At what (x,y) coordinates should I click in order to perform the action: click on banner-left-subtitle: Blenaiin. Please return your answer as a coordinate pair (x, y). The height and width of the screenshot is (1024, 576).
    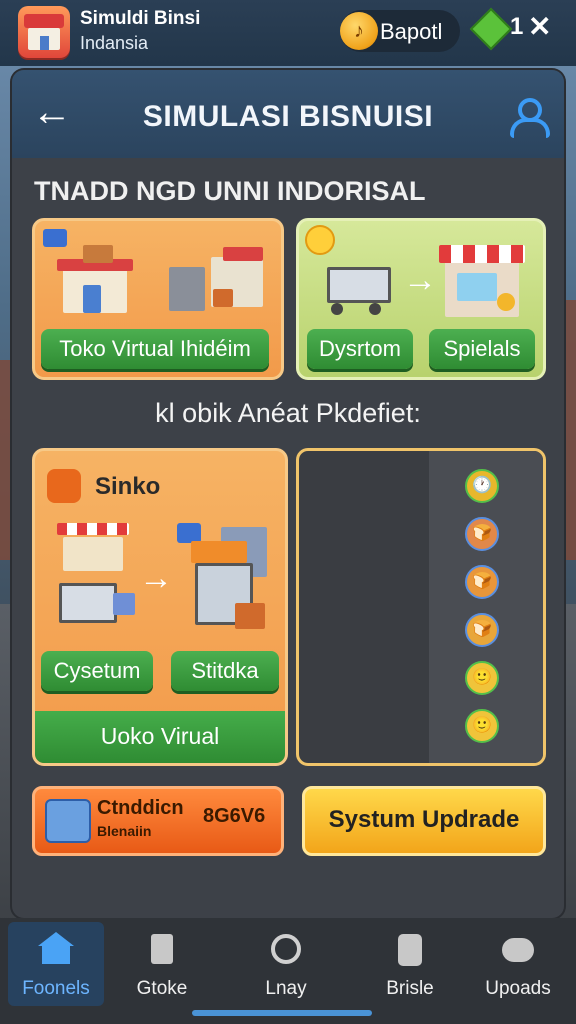
    Looking at the image, I should click on (124, 831).